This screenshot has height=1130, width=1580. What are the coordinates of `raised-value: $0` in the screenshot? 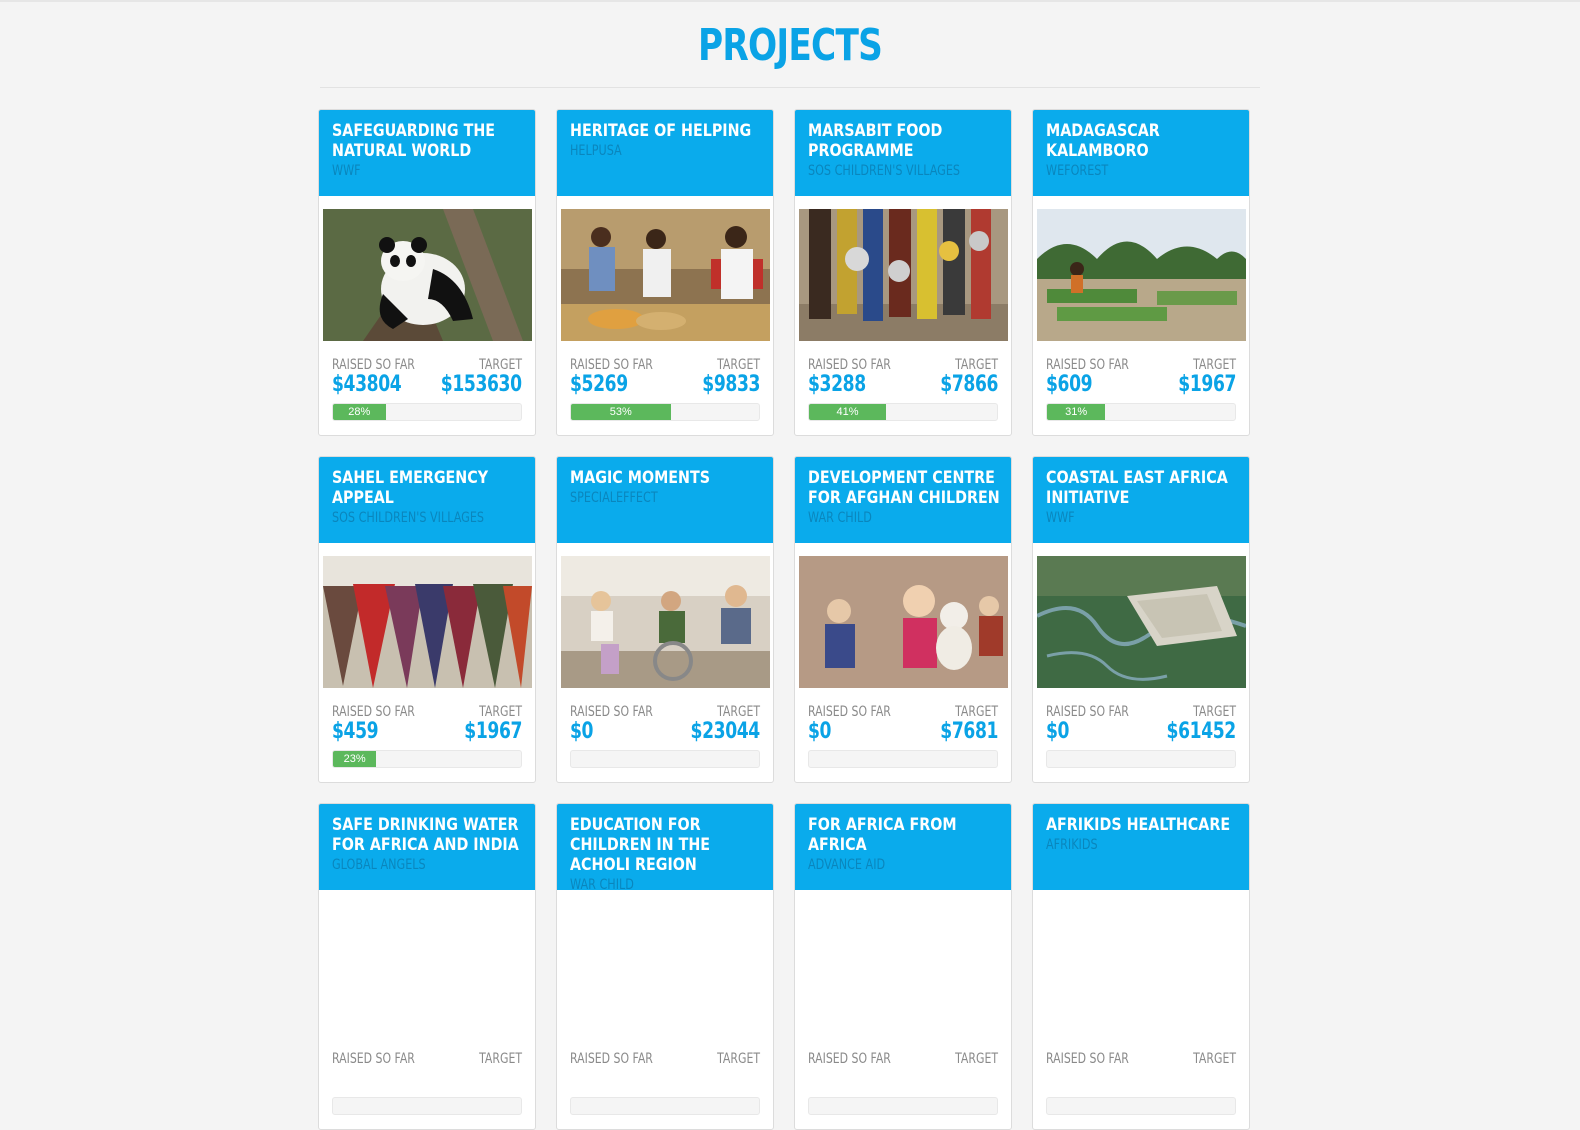 It's located at (582, 731).